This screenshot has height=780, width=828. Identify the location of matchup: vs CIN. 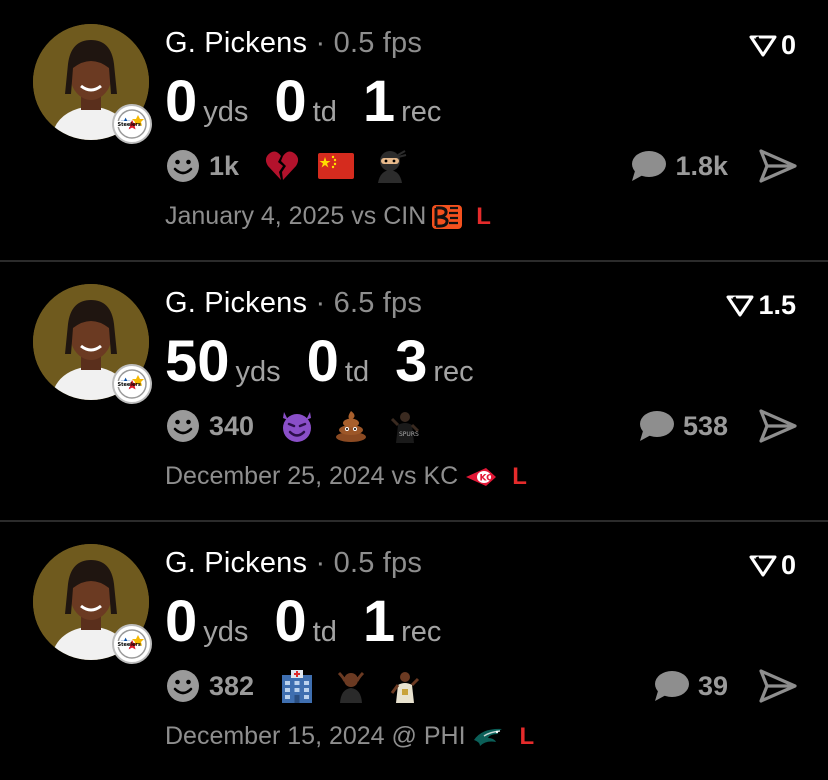
(388, 216).